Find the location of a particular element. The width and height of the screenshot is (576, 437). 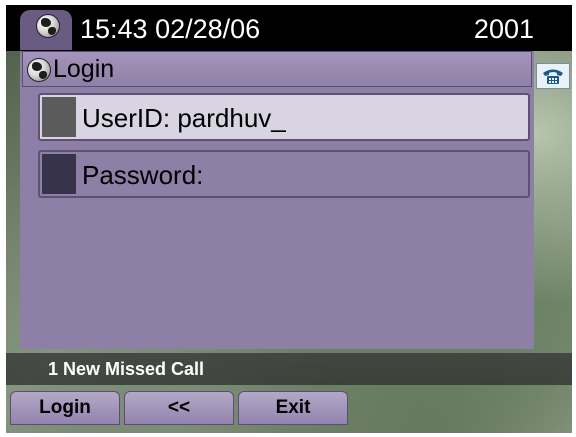

header-datetime: 15:43 02/28/06 is located at coordinates (170, 29).